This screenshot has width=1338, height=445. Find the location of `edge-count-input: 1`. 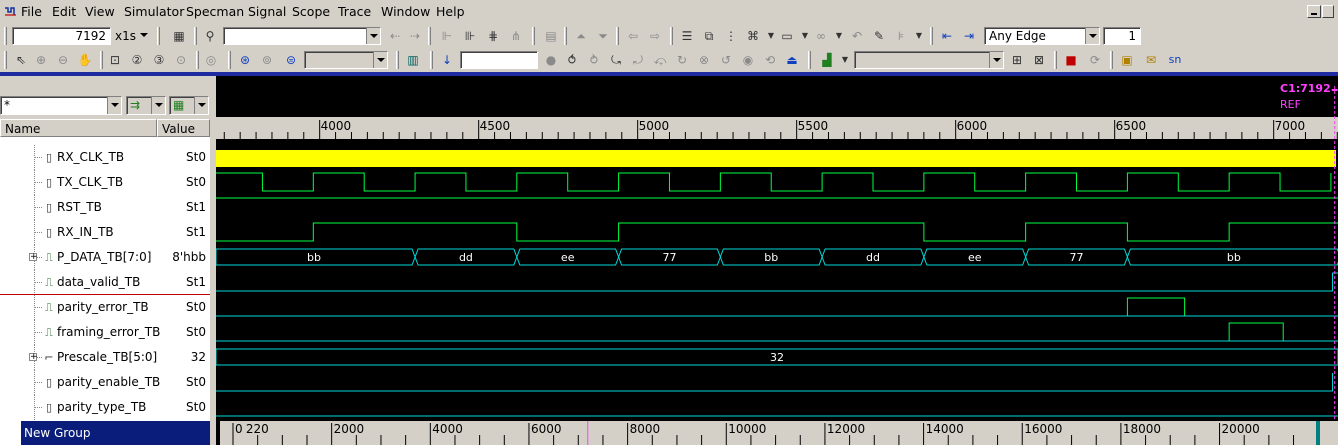

edge-count-input: 1 is located at coordinates (1122, 36).